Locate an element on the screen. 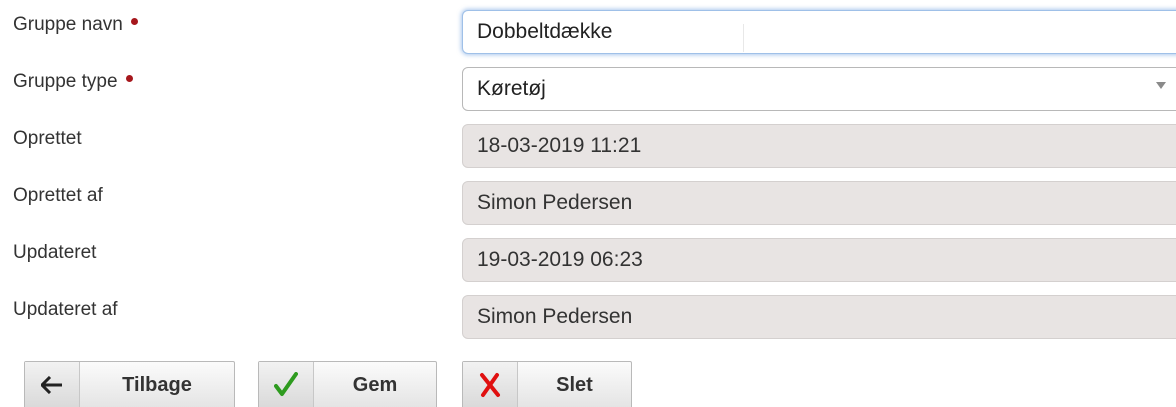 The width and height of the screenshot is (1176, 407). group-name-label: Gruppe navn is located at coordinates (75, 25).